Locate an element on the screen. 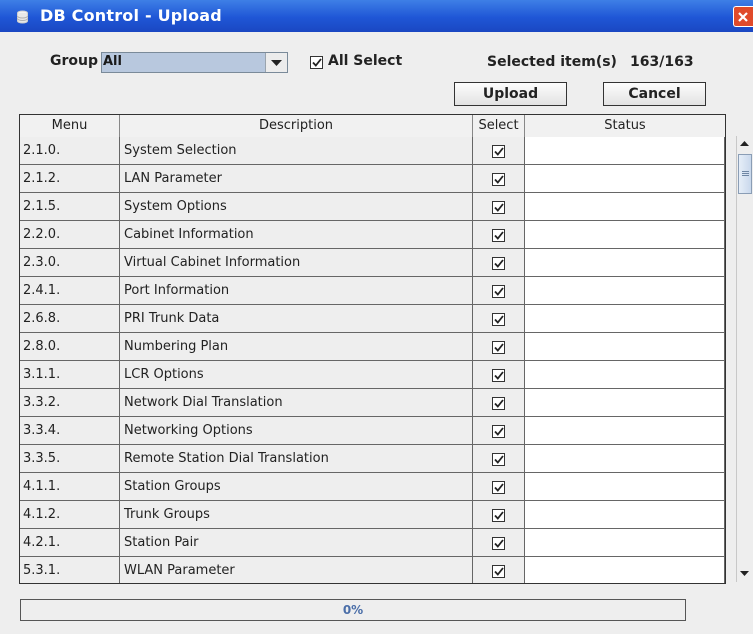 The image size is (753, 634). scroll-up-button is located at coordinates (745, 144).